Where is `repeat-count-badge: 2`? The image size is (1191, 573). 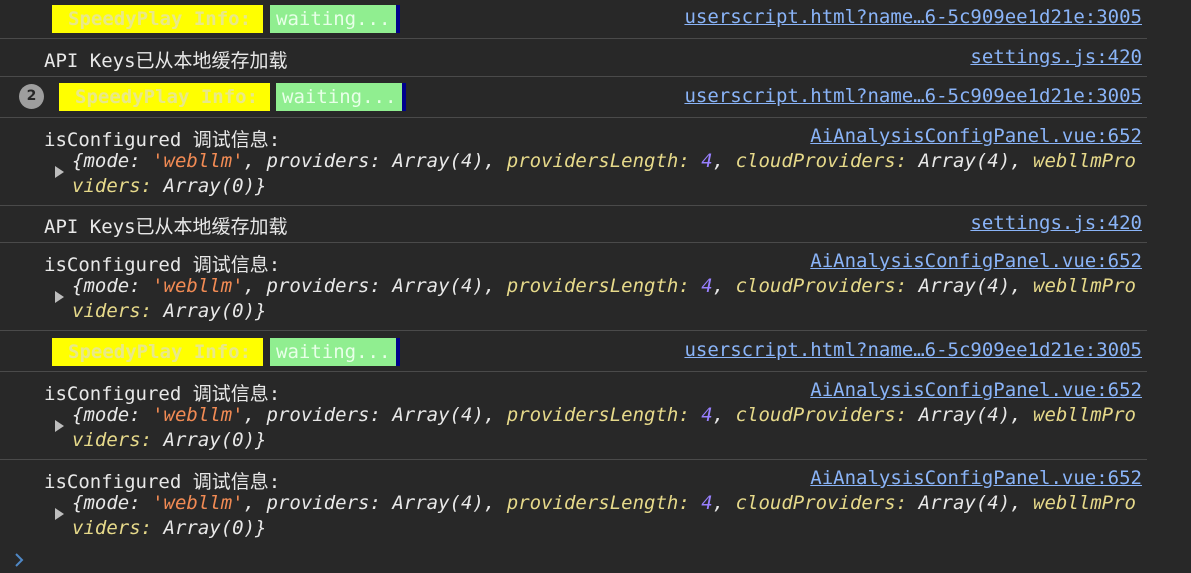 repeat-count-badge: 2 is located at coordinates (31, 96).